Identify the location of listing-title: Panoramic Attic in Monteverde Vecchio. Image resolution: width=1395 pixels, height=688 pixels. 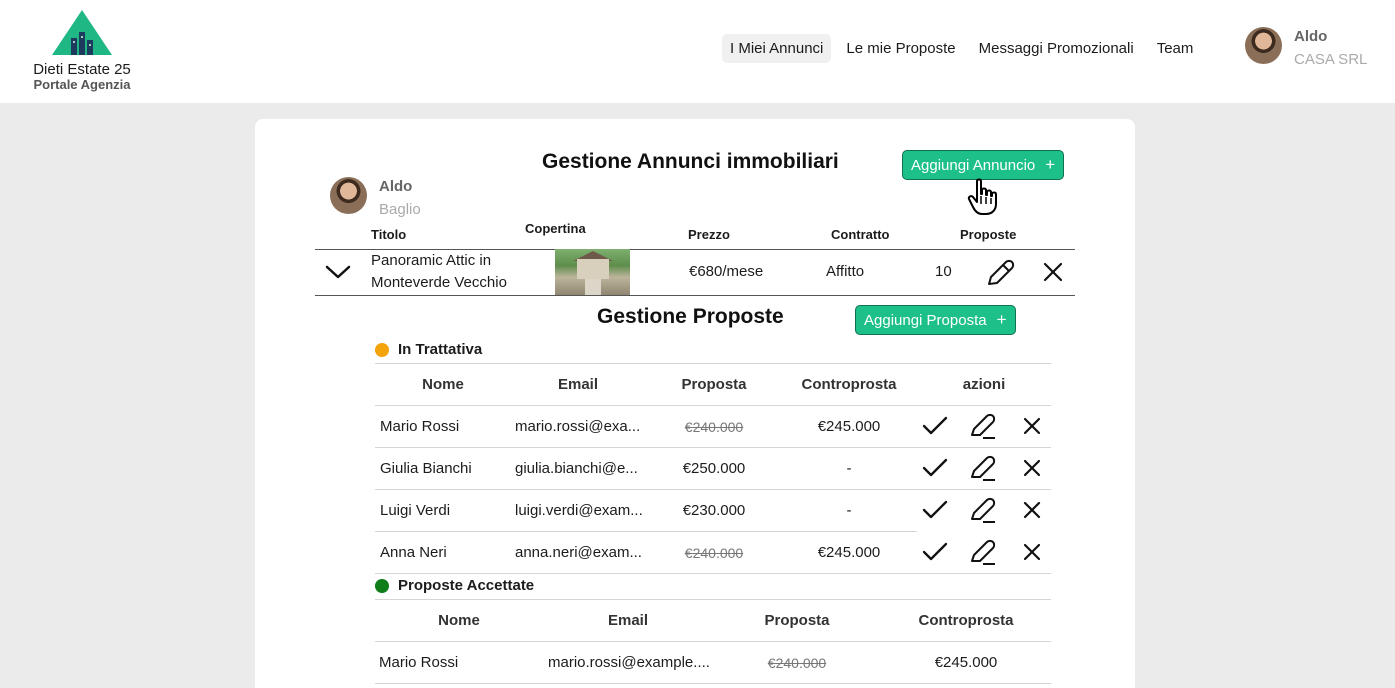
(439, 272).